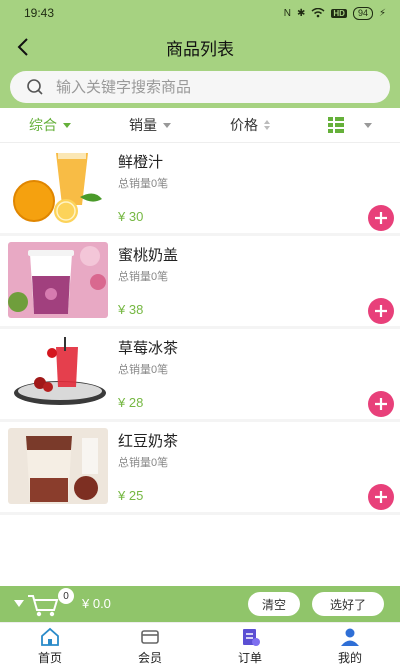 This screenshot has width=400, height=667. What do you see at coordinates (24, 47) in the screenshot?
I see `back-icon` at bounding box center [24, 47].